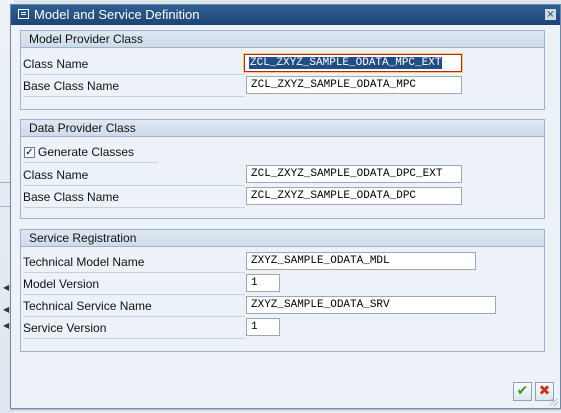 The image size is (561, 413). What do you see at coordinates (84, 262) in the screenshot?
I see `tech-model-name-label: Technical Model Name` at bounding box center [84, 262].